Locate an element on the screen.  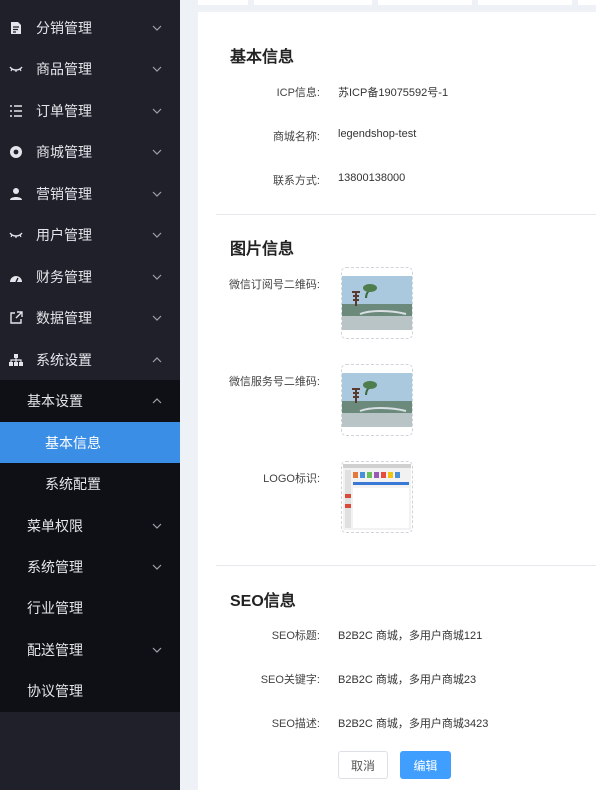
sidebar-item-system-management: 系统管理 is located at coordinates (90, 566).